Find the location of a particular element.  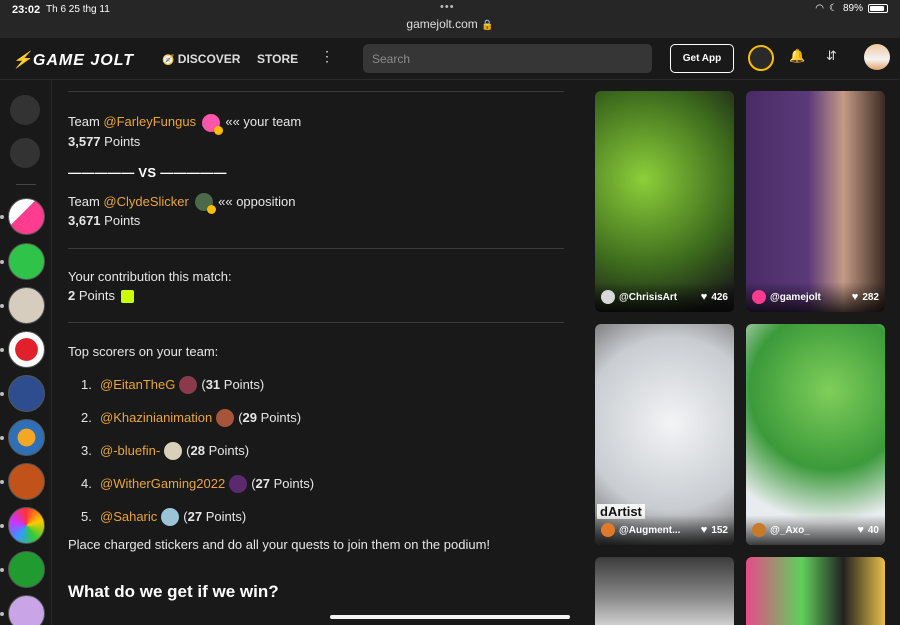

opposition-note: «« opposition is located at coordinates (257, 201).